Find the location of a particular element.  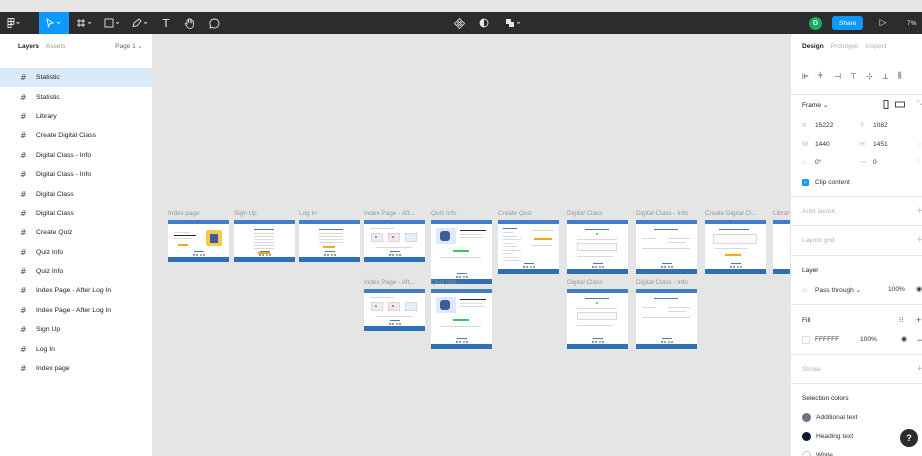

frame-label: Sign Up is located at coordinates (245, 213).